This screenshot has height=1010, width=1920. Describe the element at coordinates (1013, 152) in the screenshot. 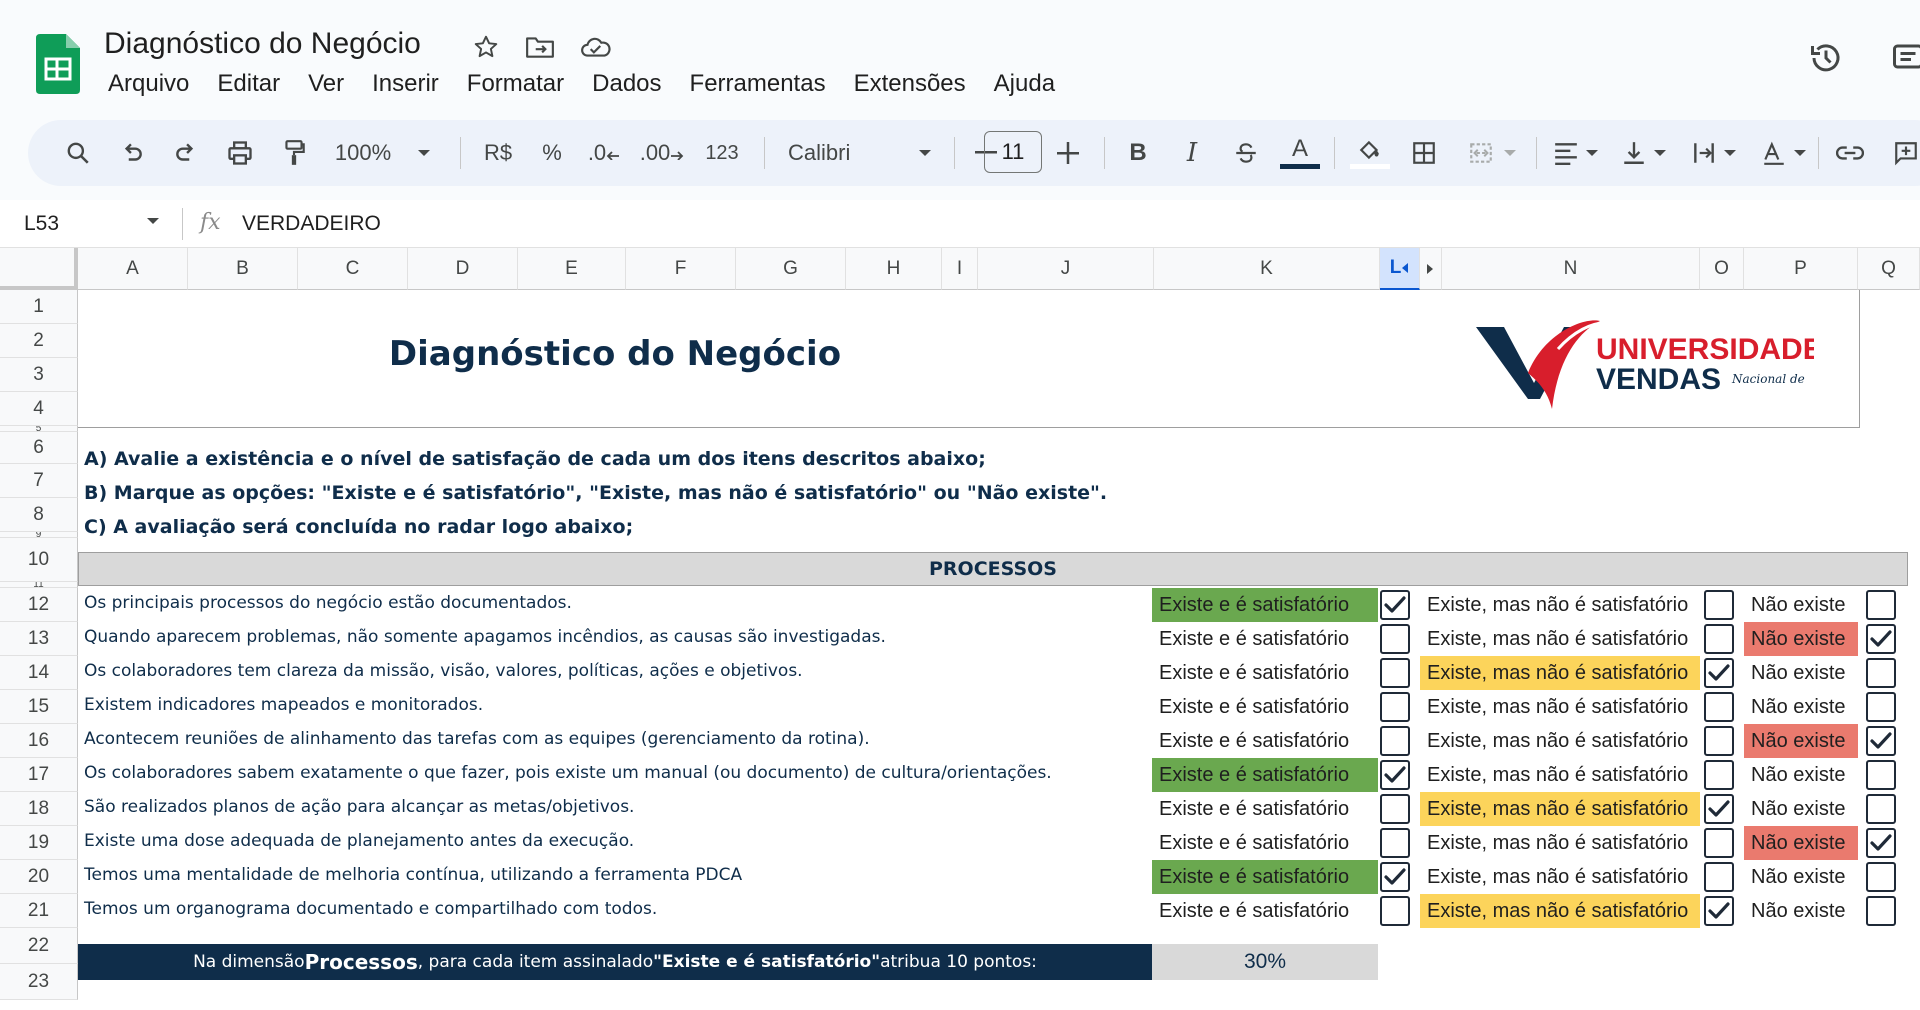

I see `font-size-input: 11` at that location.